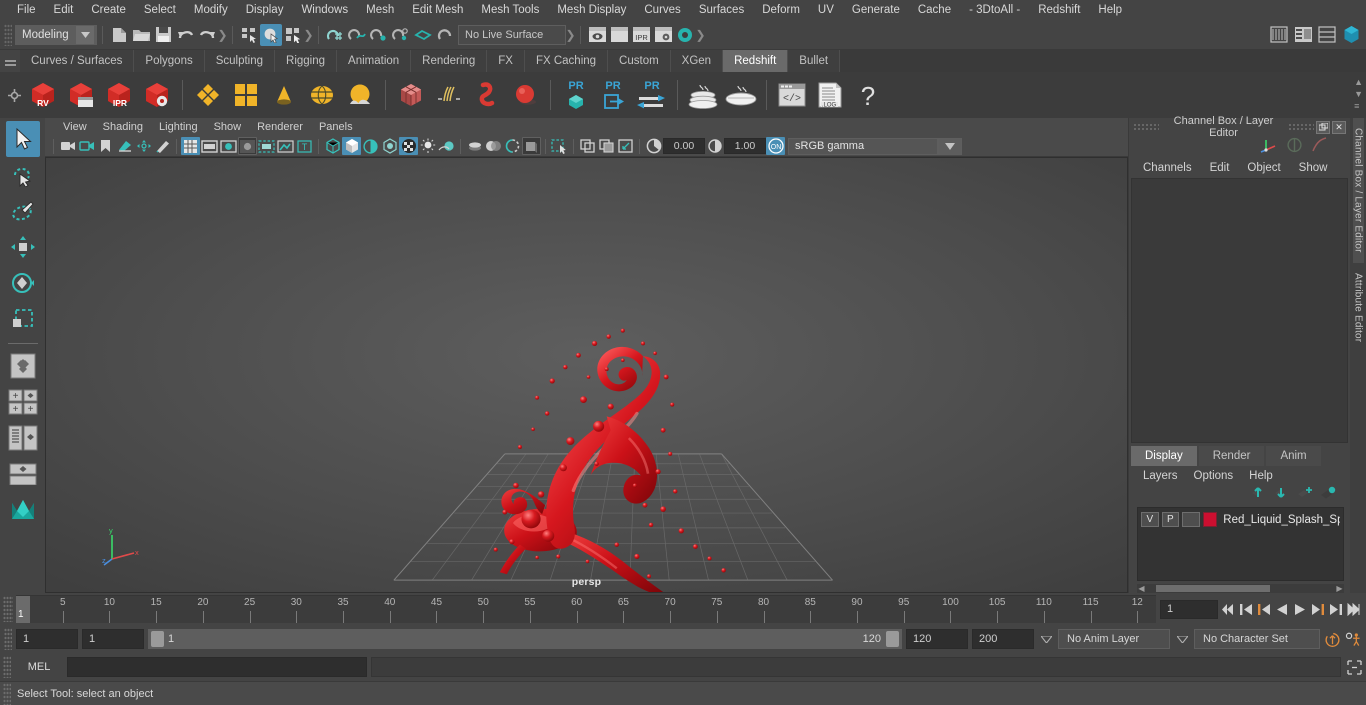  I want to click on time-slider-cursor: 1, so click(23, 609).